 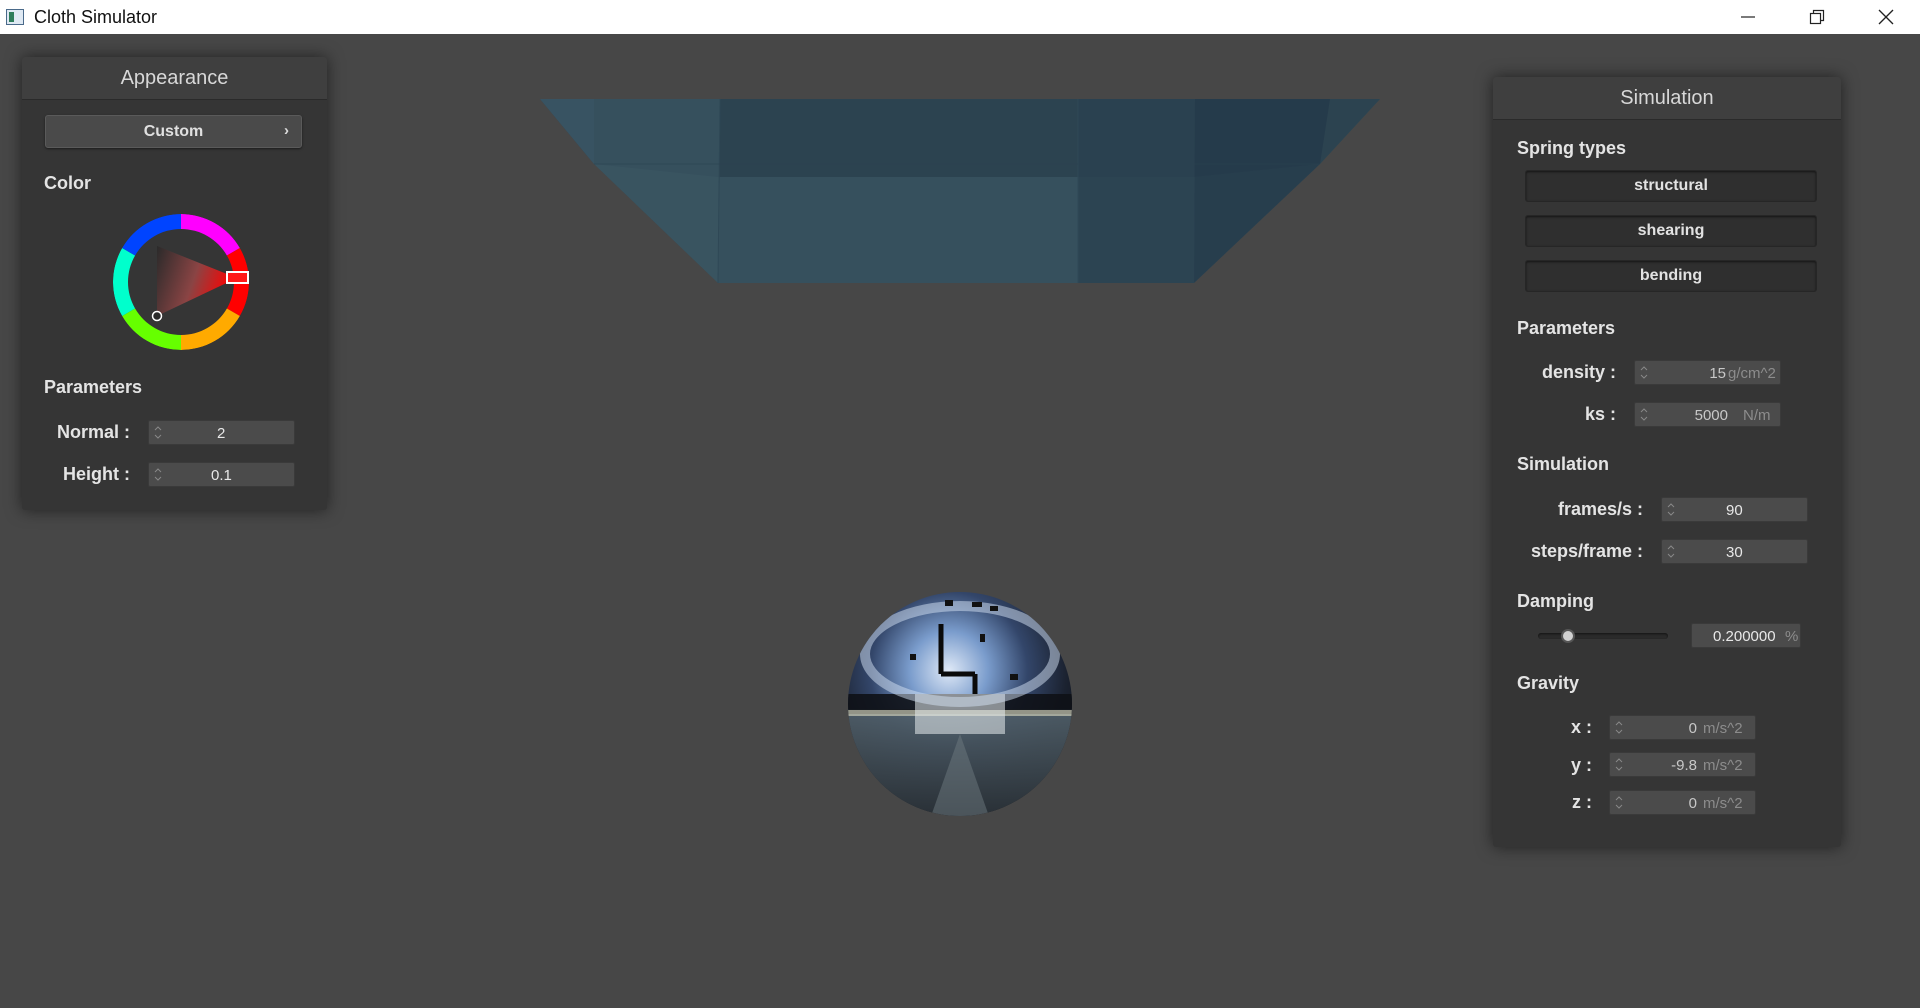 I want to click on gravity-label: Gravity, so click(x=1548, y=683).